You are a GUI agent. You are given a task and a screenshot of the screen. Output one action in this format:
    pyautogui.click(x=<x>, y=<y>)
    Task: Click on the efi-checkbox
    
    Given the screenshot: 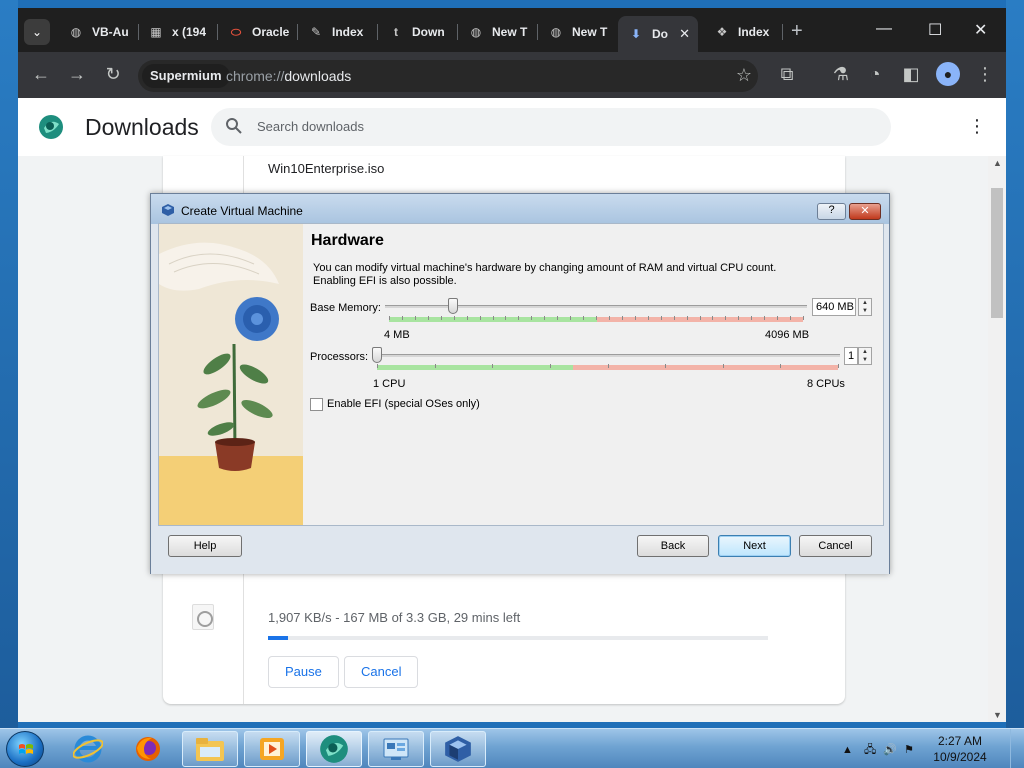 What is the action you would take?
    pyautogui.click(x=316, y=404)
    